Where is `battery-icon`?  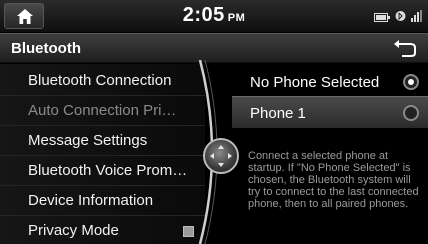 battery-icon is located at coordinates (382, 18).